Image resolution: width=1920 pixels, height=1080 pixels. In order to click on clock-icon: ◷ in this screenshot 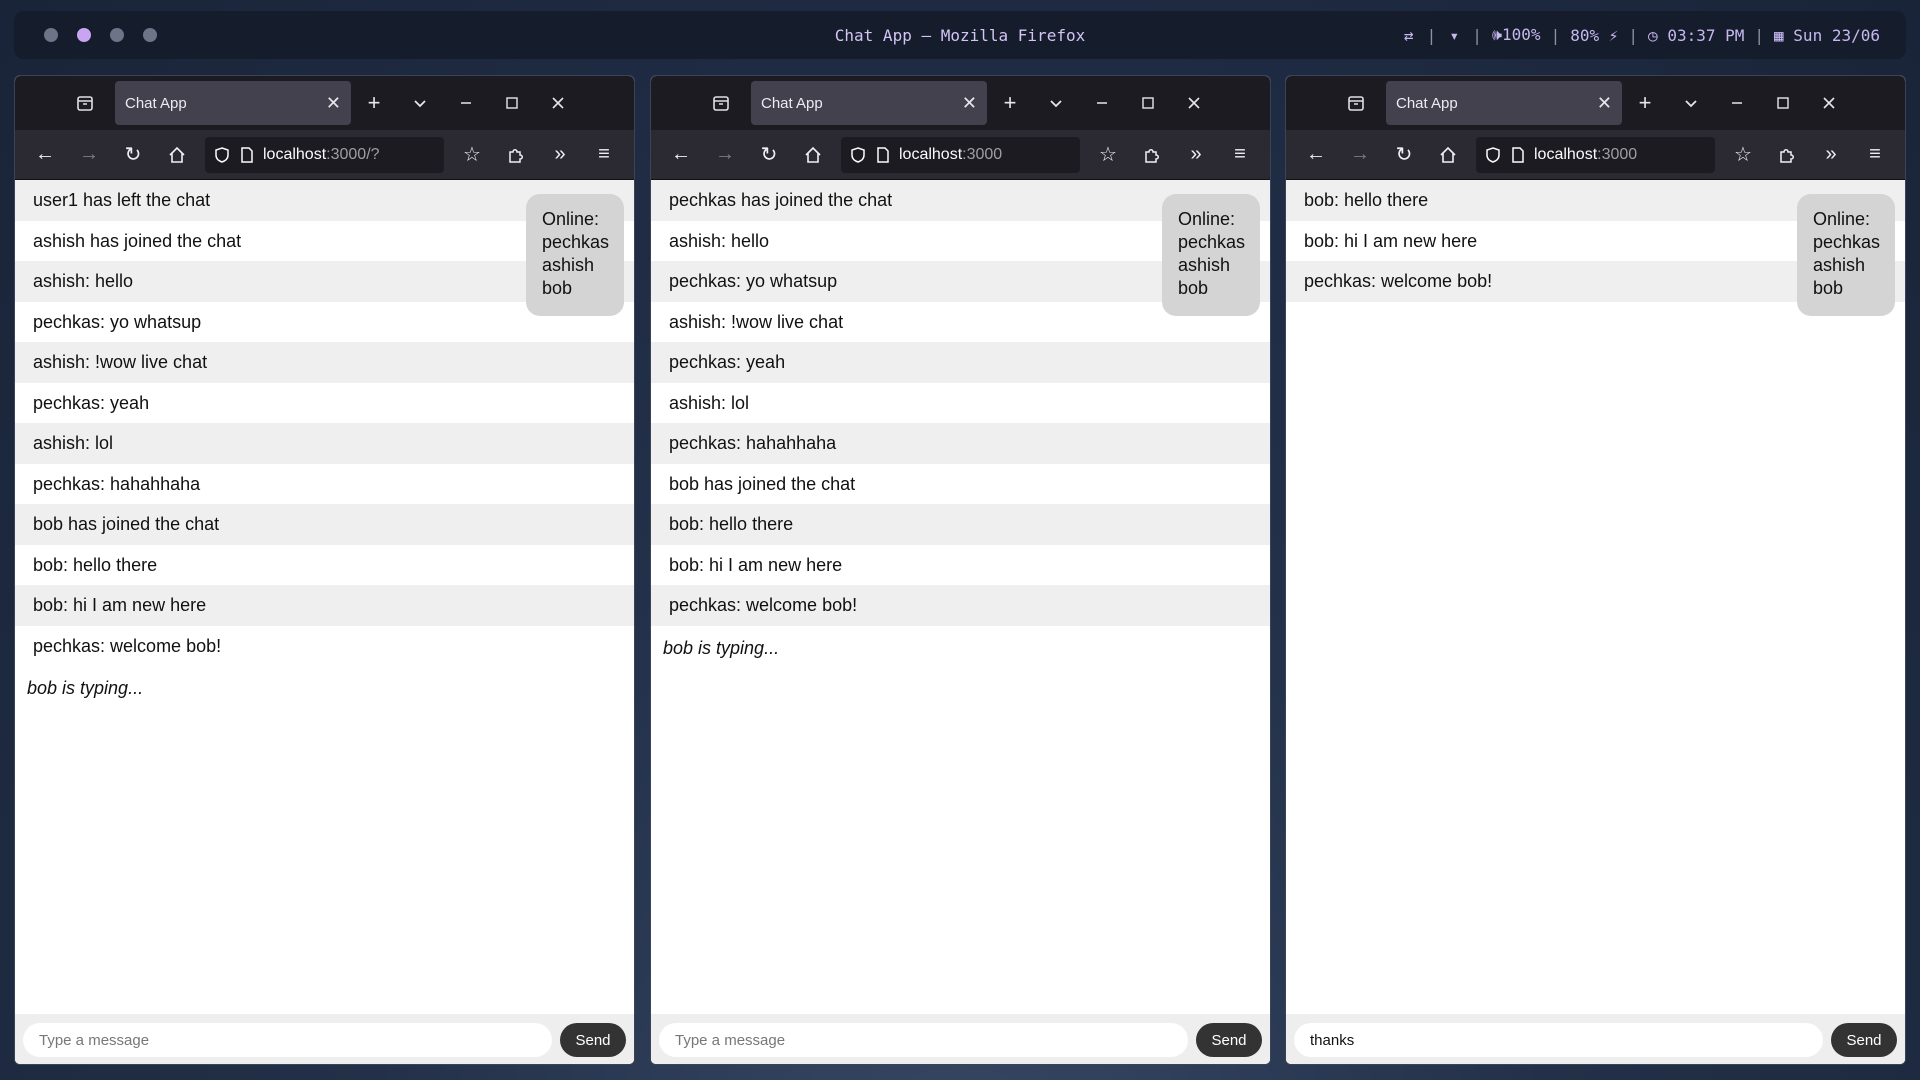, I will do `click(1653, 35)`.